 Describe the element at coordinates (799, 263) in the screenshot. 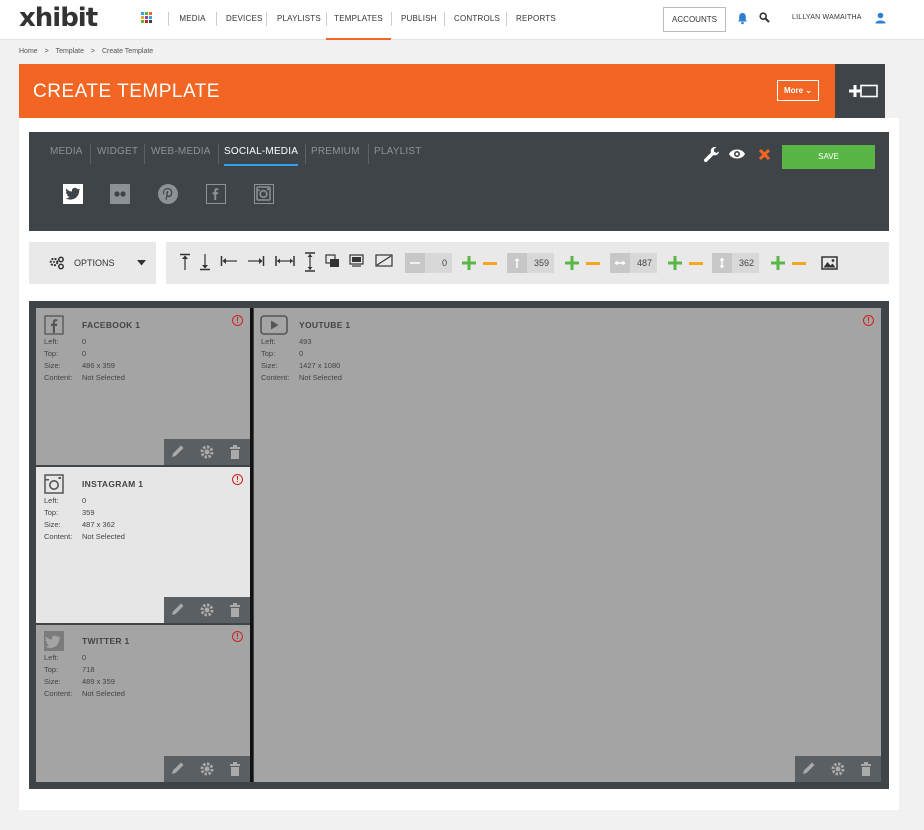

I see `decrease-height-icon` at that location.